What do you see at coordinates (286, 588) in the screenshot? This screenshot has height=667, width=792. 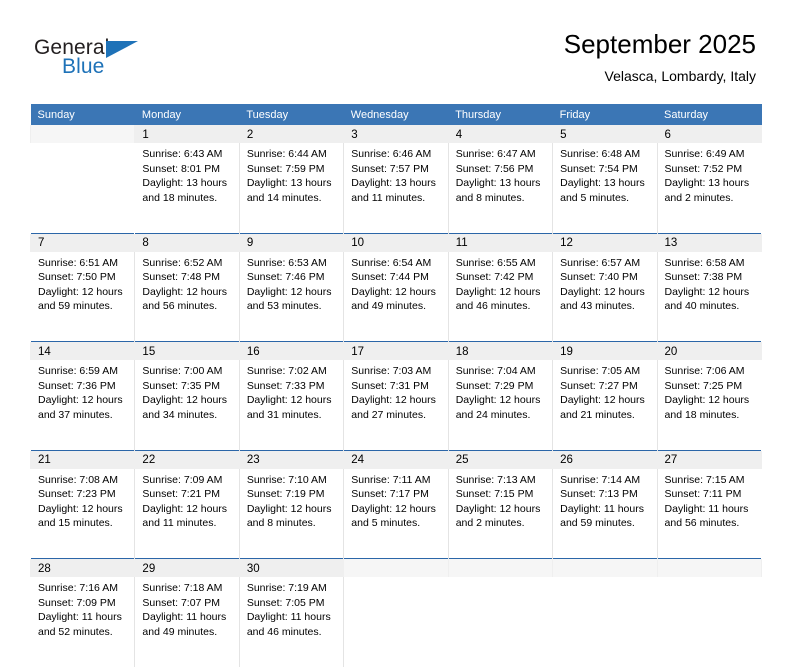 I see `sunrise-text: Sunrise: 7:19 AM` at bounding box center [286, 588].